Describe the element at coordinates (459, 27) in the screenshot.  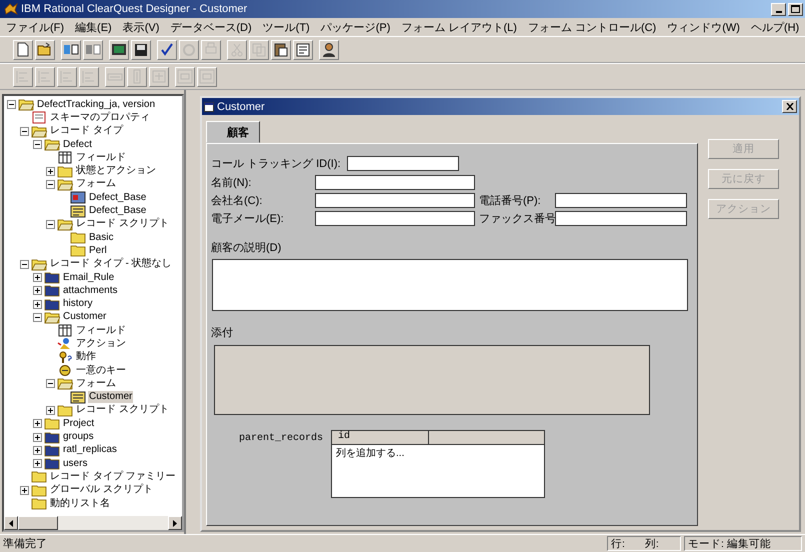
I see `menu-item: フォーム レイアウト(L)` at that location.